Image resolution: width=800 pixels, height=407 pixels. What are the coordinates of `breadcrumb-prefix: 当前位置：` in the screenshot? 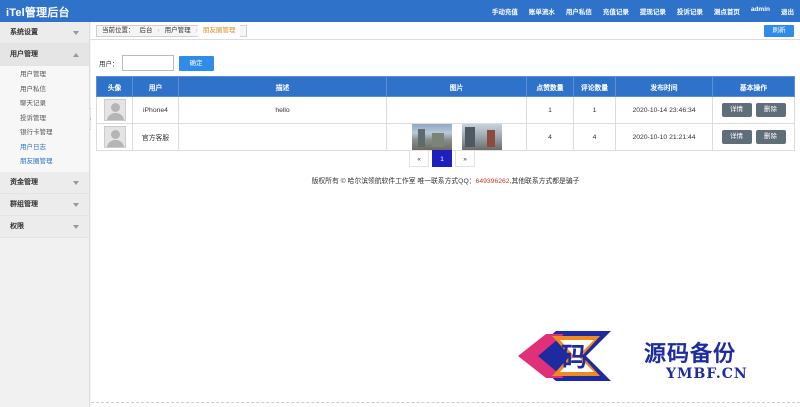 It's located at (118, 30).